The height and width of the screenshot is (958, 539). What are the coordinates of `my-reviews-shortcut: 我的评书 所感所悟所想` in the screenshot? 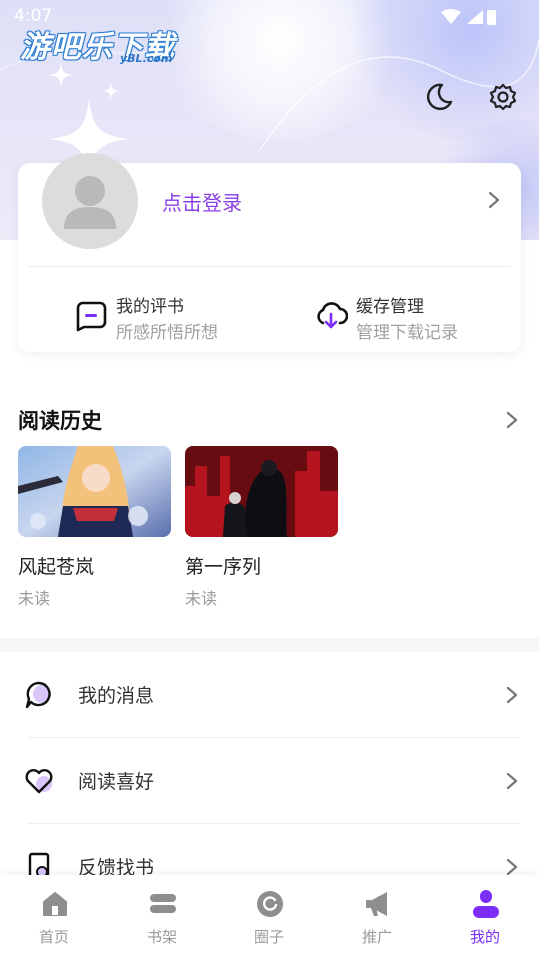 It's located at (159, 317).